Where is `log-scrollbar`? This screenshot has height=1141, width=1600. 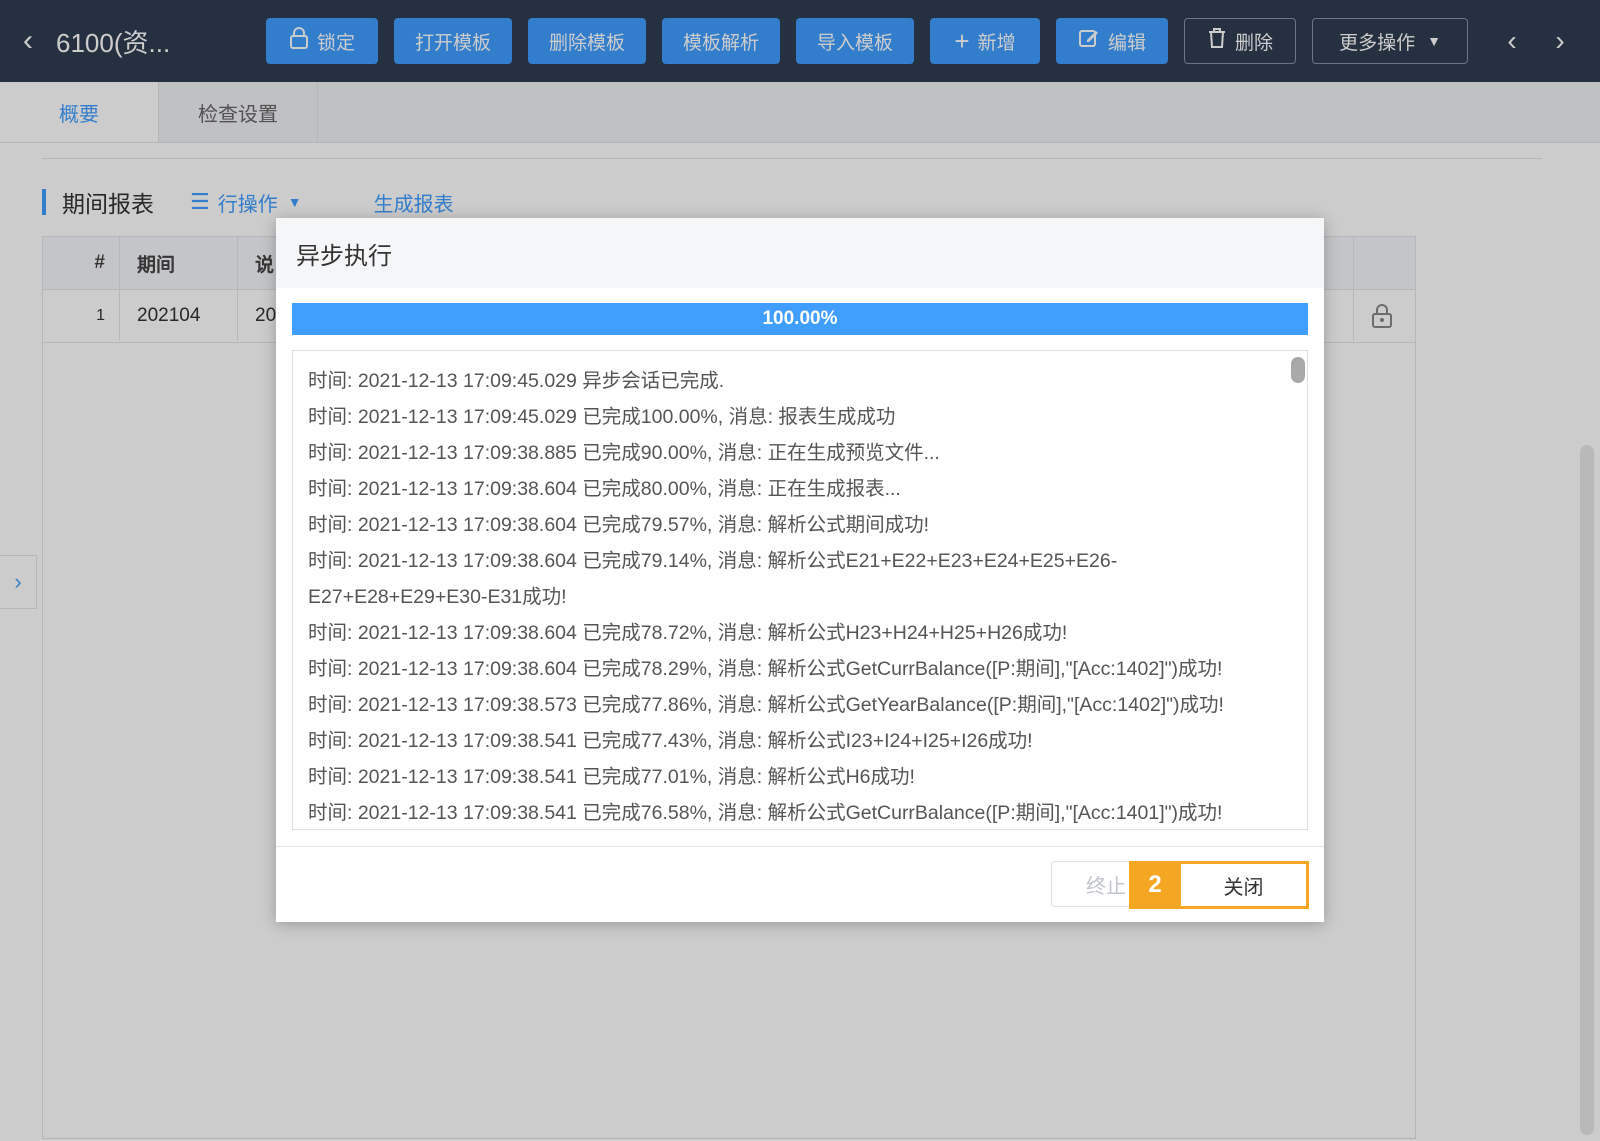 log-scrollbar is located at coordinates (1298, 590).